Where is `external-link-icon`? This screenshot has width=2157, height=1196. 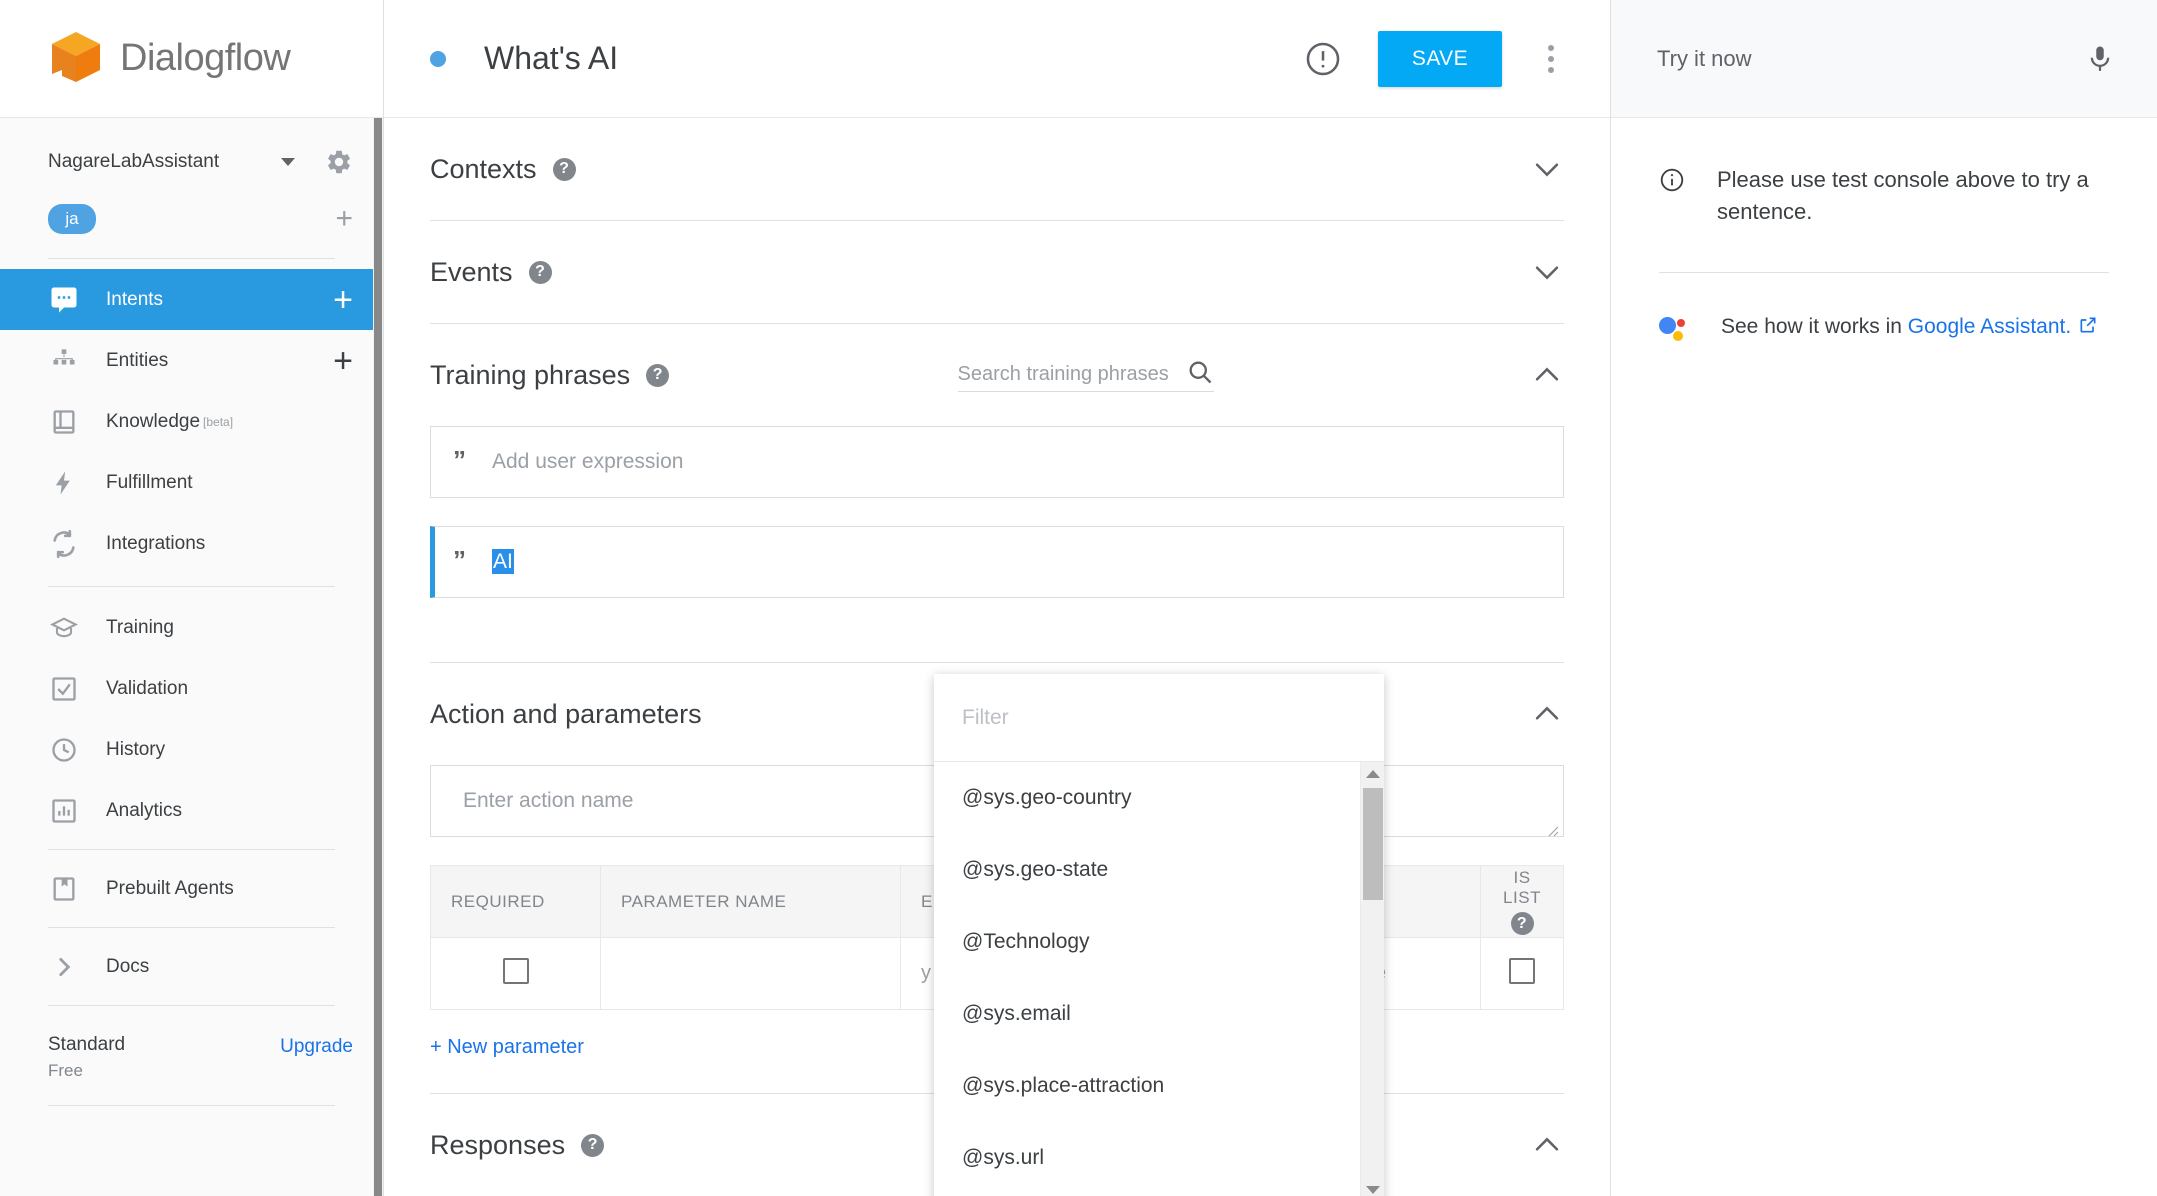
external-link-icon is located at coordinates (2088, 328).